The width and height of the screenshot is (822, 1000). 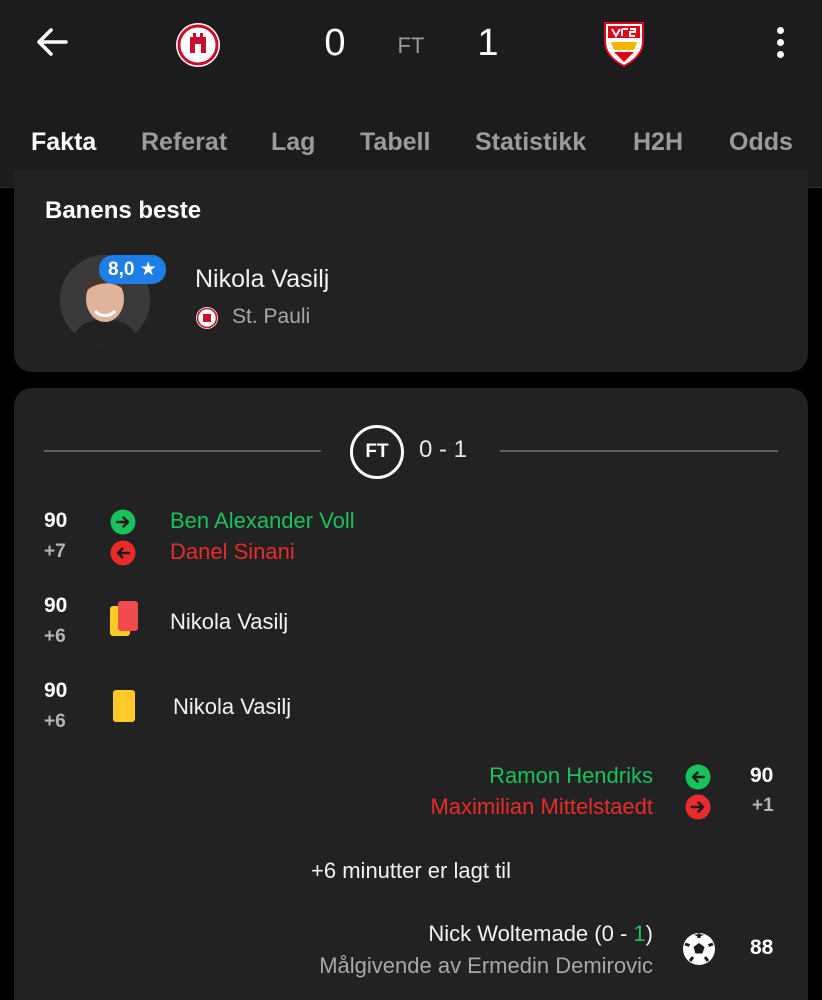 What do you see at coordinates (232, 552) in the screenshot?
I see `sub-out-player: Danel Sinani` at bounding box center [232, 552].